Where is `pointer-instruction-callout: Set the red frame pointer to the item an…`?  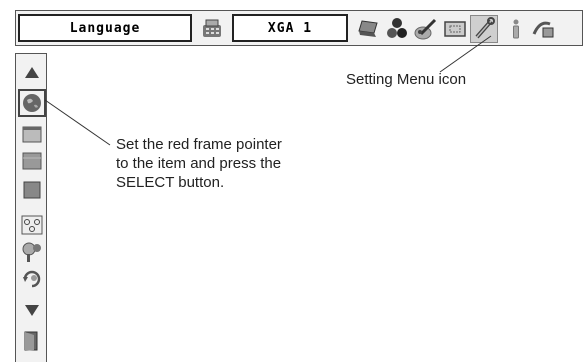 pointer-instruction-callout: Set the red frame pointer to the item an… is located at coordinates (199, 163).